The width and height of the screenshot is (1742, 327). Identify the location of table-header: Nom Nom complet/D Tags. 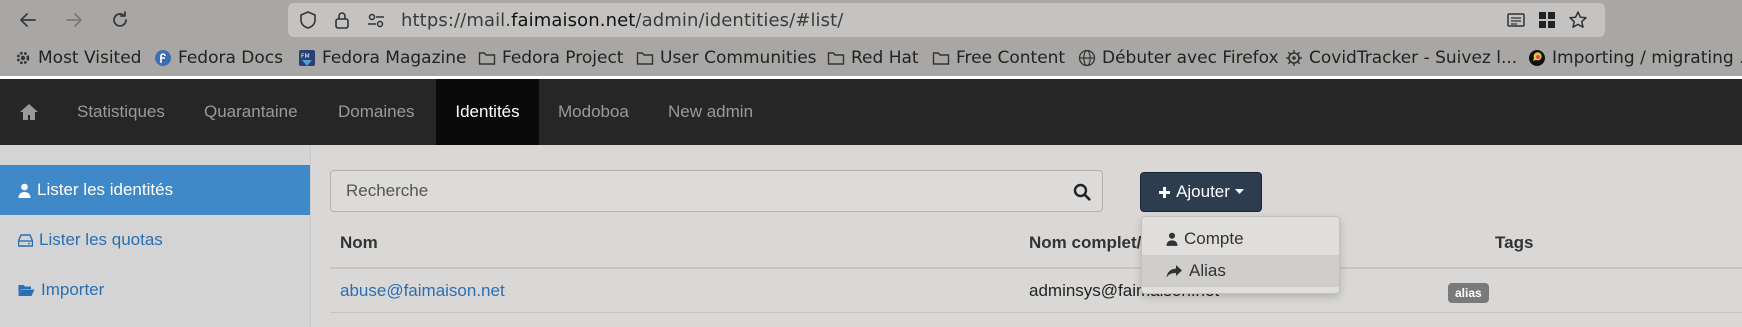
(1036, 240).